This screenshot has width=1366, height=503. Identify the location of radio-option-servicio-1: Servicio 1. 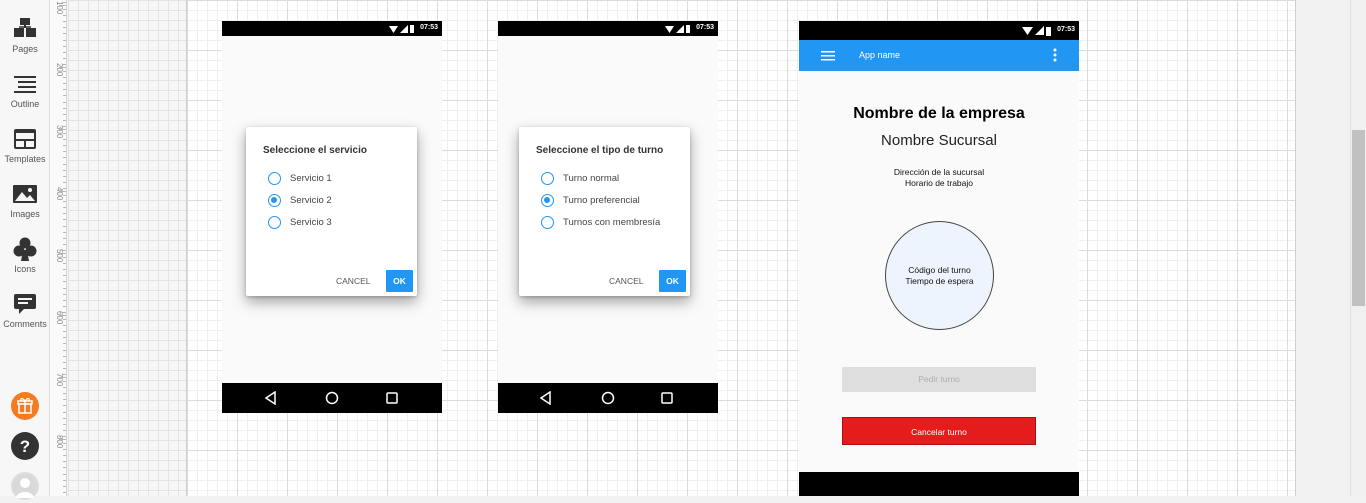
(300, 178).